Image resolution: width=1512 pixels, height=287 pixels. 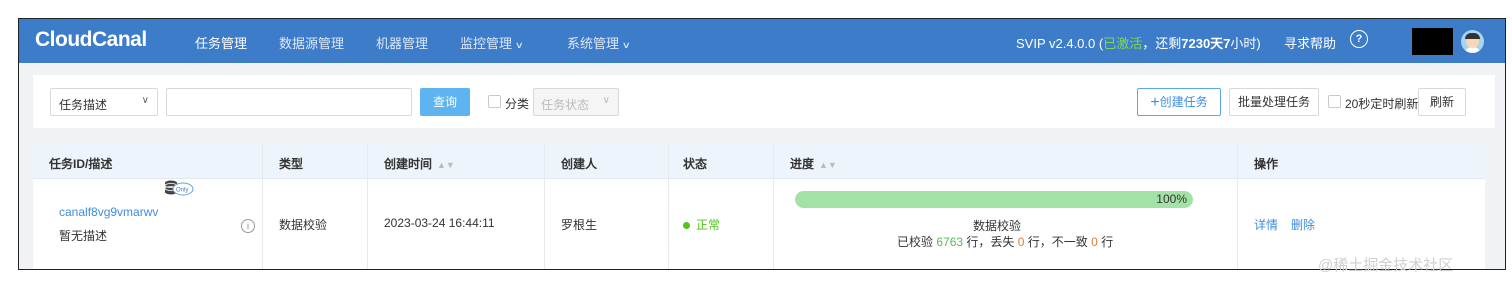 What do you see at coordinates (1472, 41) in the screenshot?
I see `avatar` at bounding box center [1472, 41].